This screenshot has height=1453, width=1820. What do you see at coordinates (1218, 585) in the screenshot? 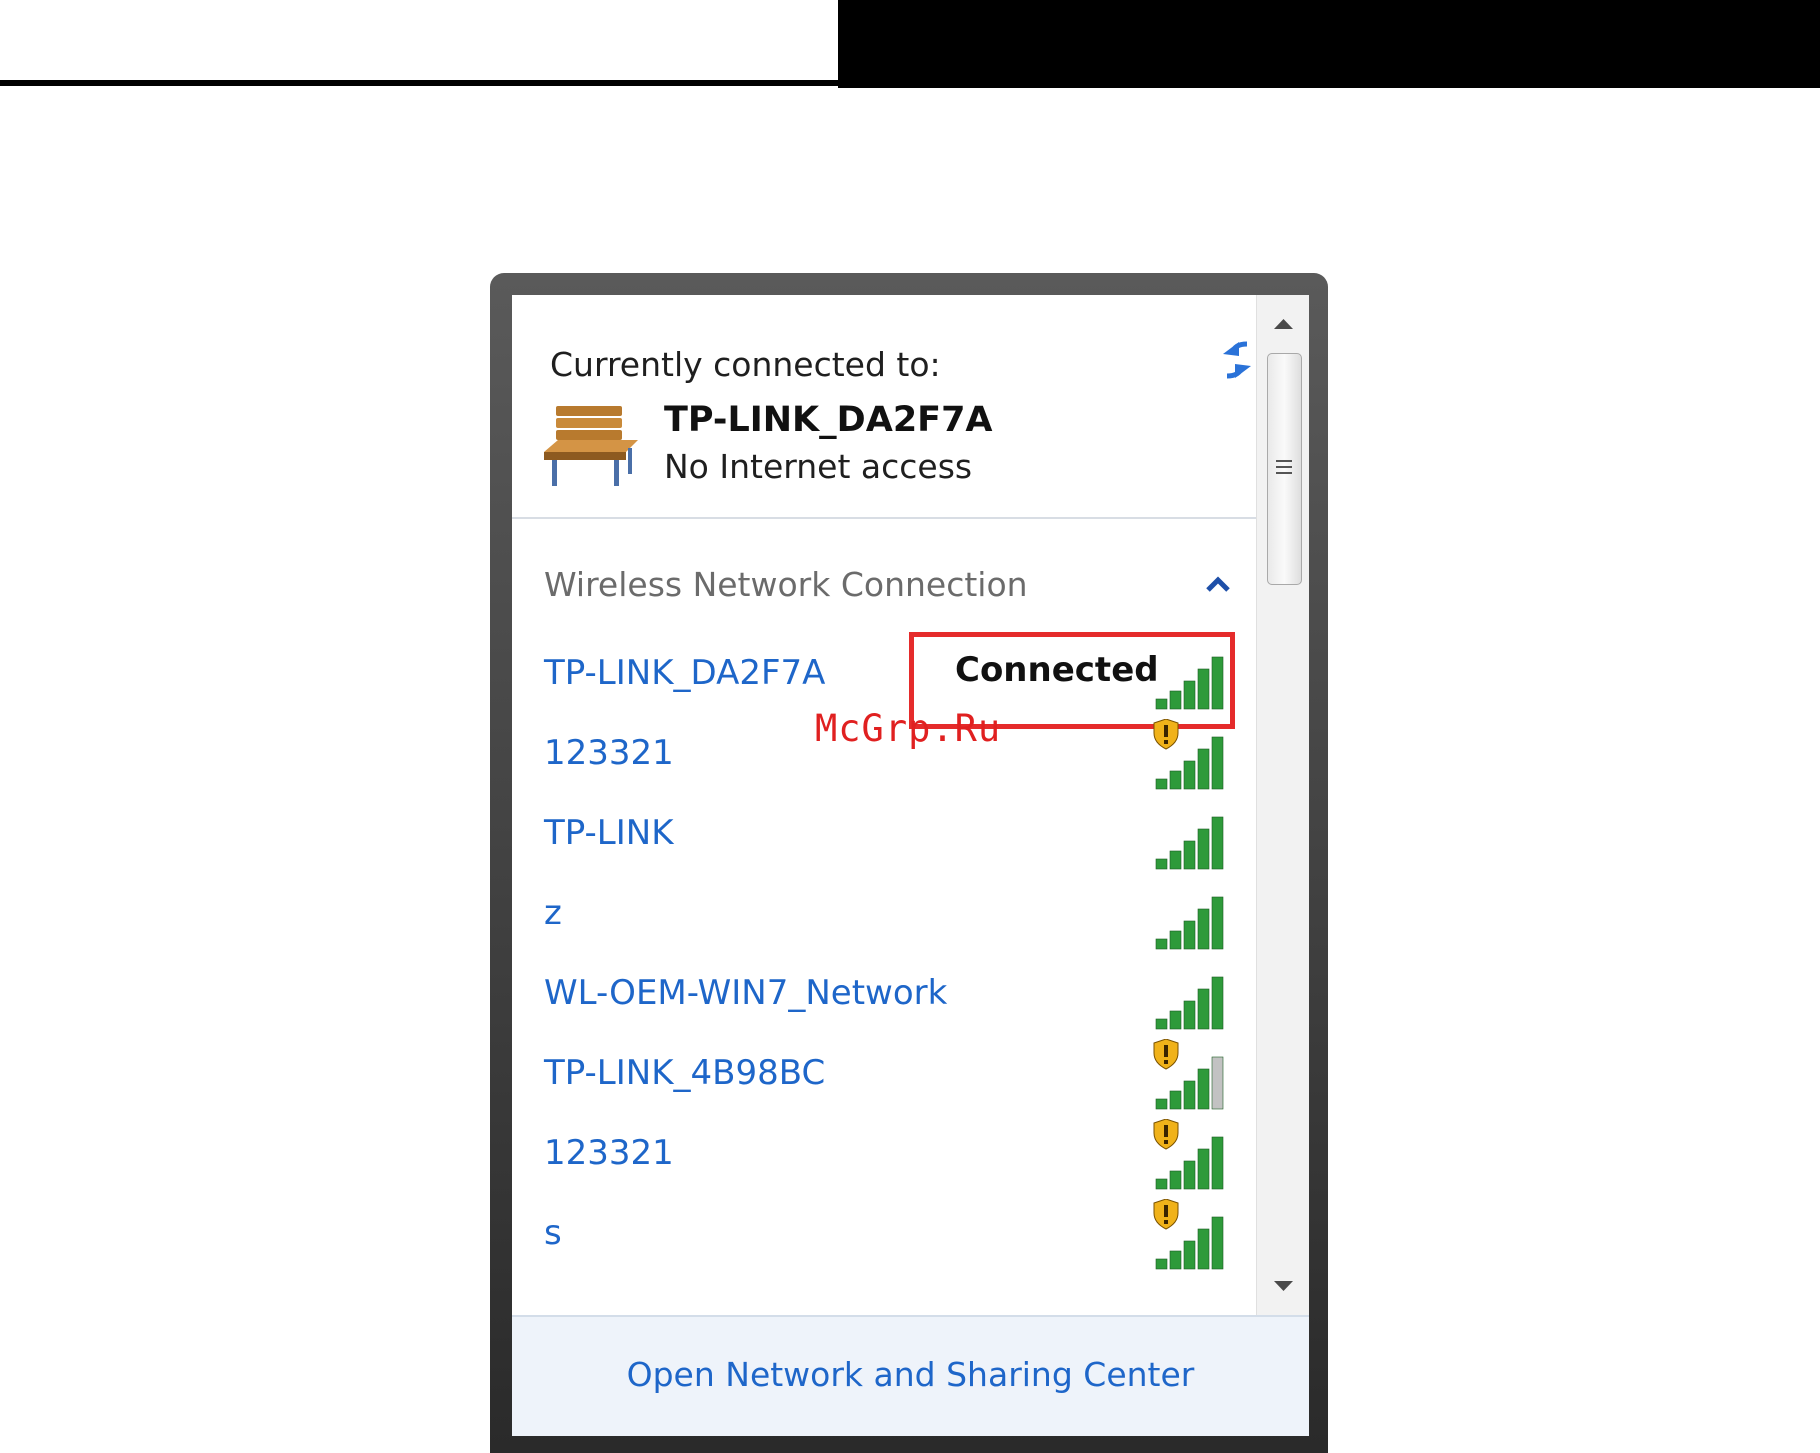
I see `chevron-up-icon` at bounding box center [1218, 585].